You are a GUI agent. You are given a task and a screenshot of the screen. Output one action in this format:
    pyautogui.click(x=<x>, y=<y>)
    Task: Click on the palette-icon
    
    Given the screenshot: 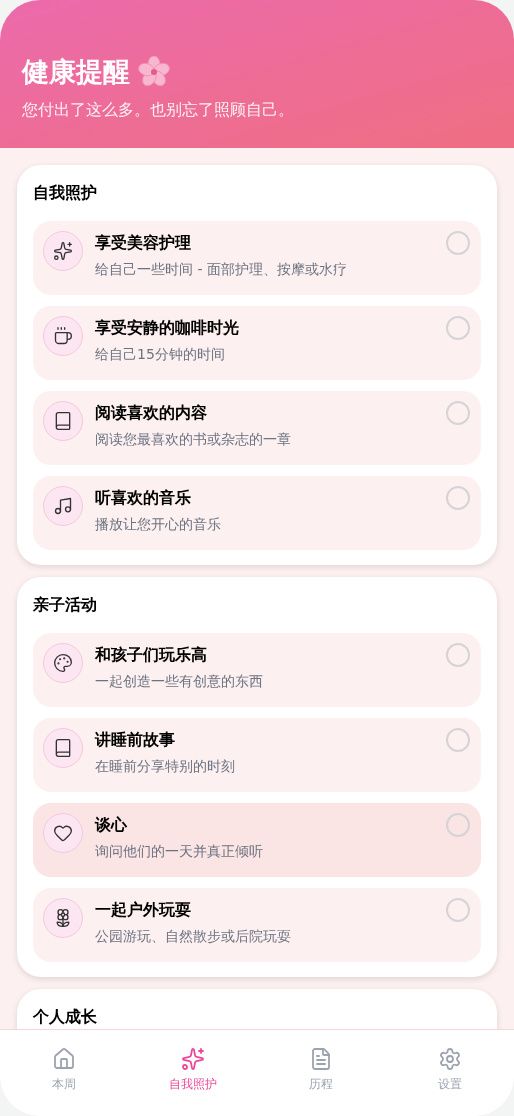 What is the action you would take?
    pyautogui.click(x=63, y=663)
    